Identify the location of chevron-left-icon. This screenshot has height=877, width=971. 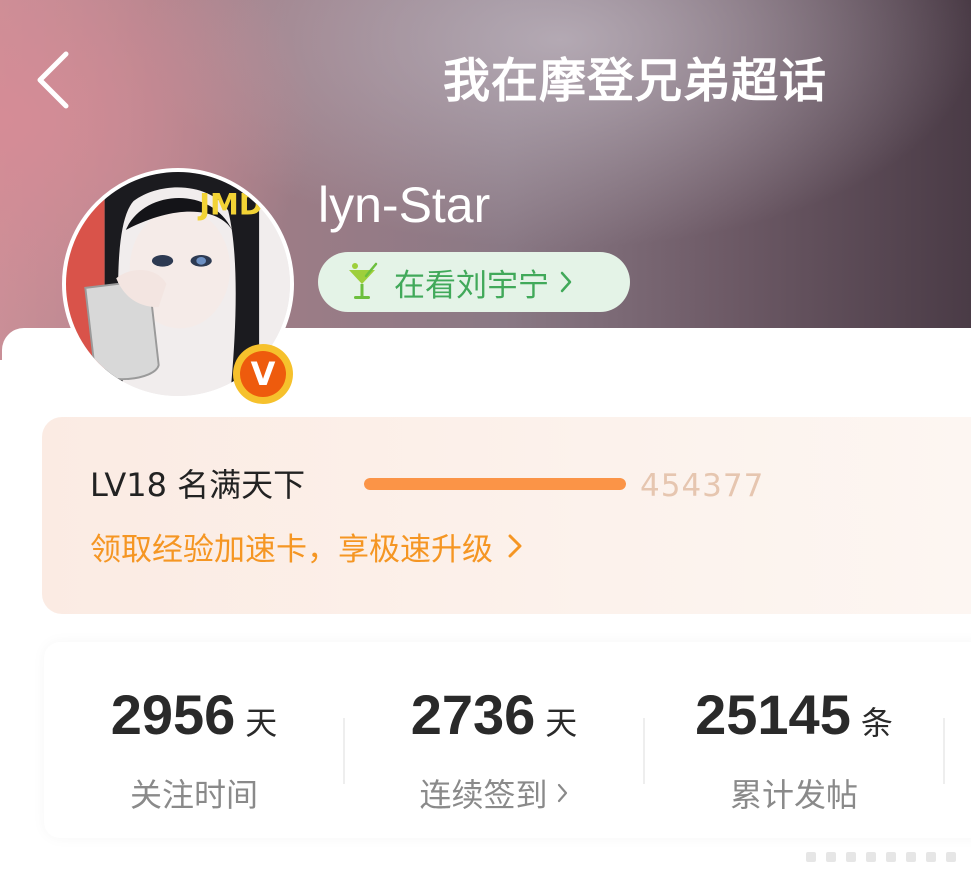
(53, 80).